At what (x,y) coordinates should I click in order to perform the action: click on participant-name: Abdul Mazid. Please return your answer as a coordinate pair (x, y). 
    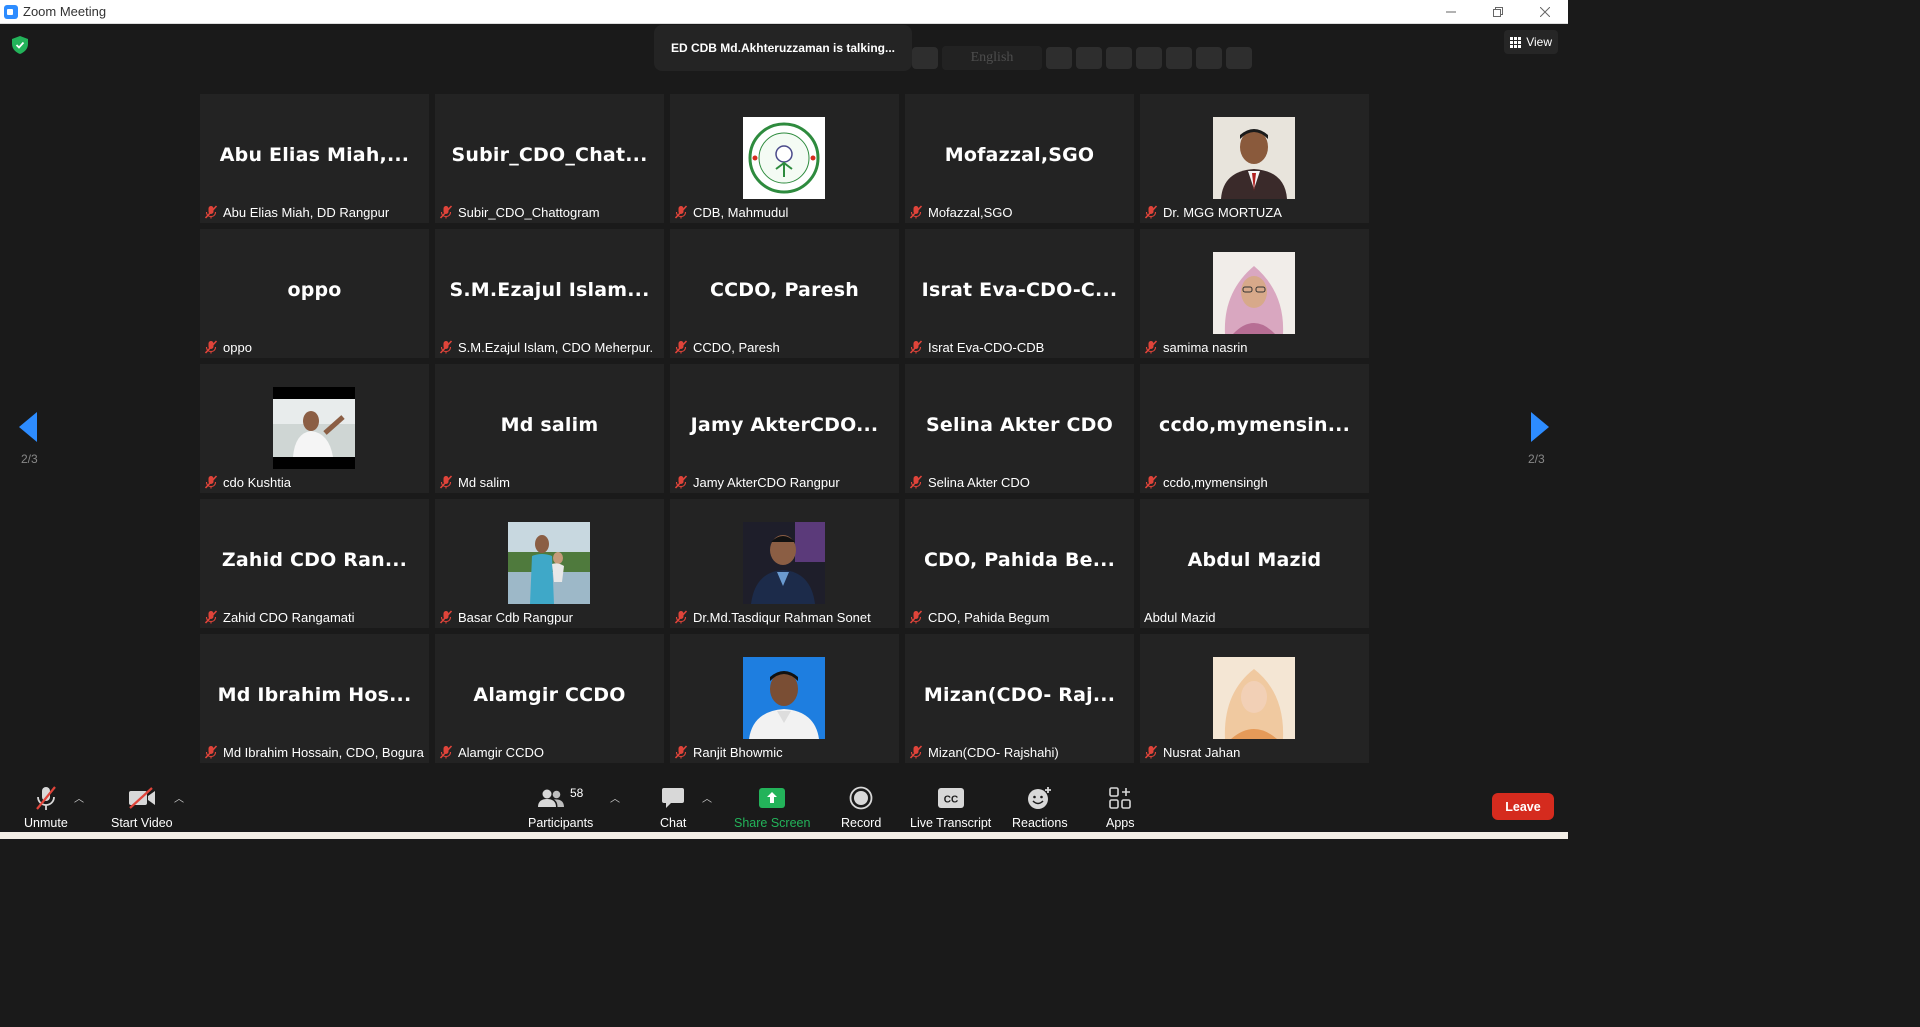
    Looking at the image, I should click on (1180, 617).